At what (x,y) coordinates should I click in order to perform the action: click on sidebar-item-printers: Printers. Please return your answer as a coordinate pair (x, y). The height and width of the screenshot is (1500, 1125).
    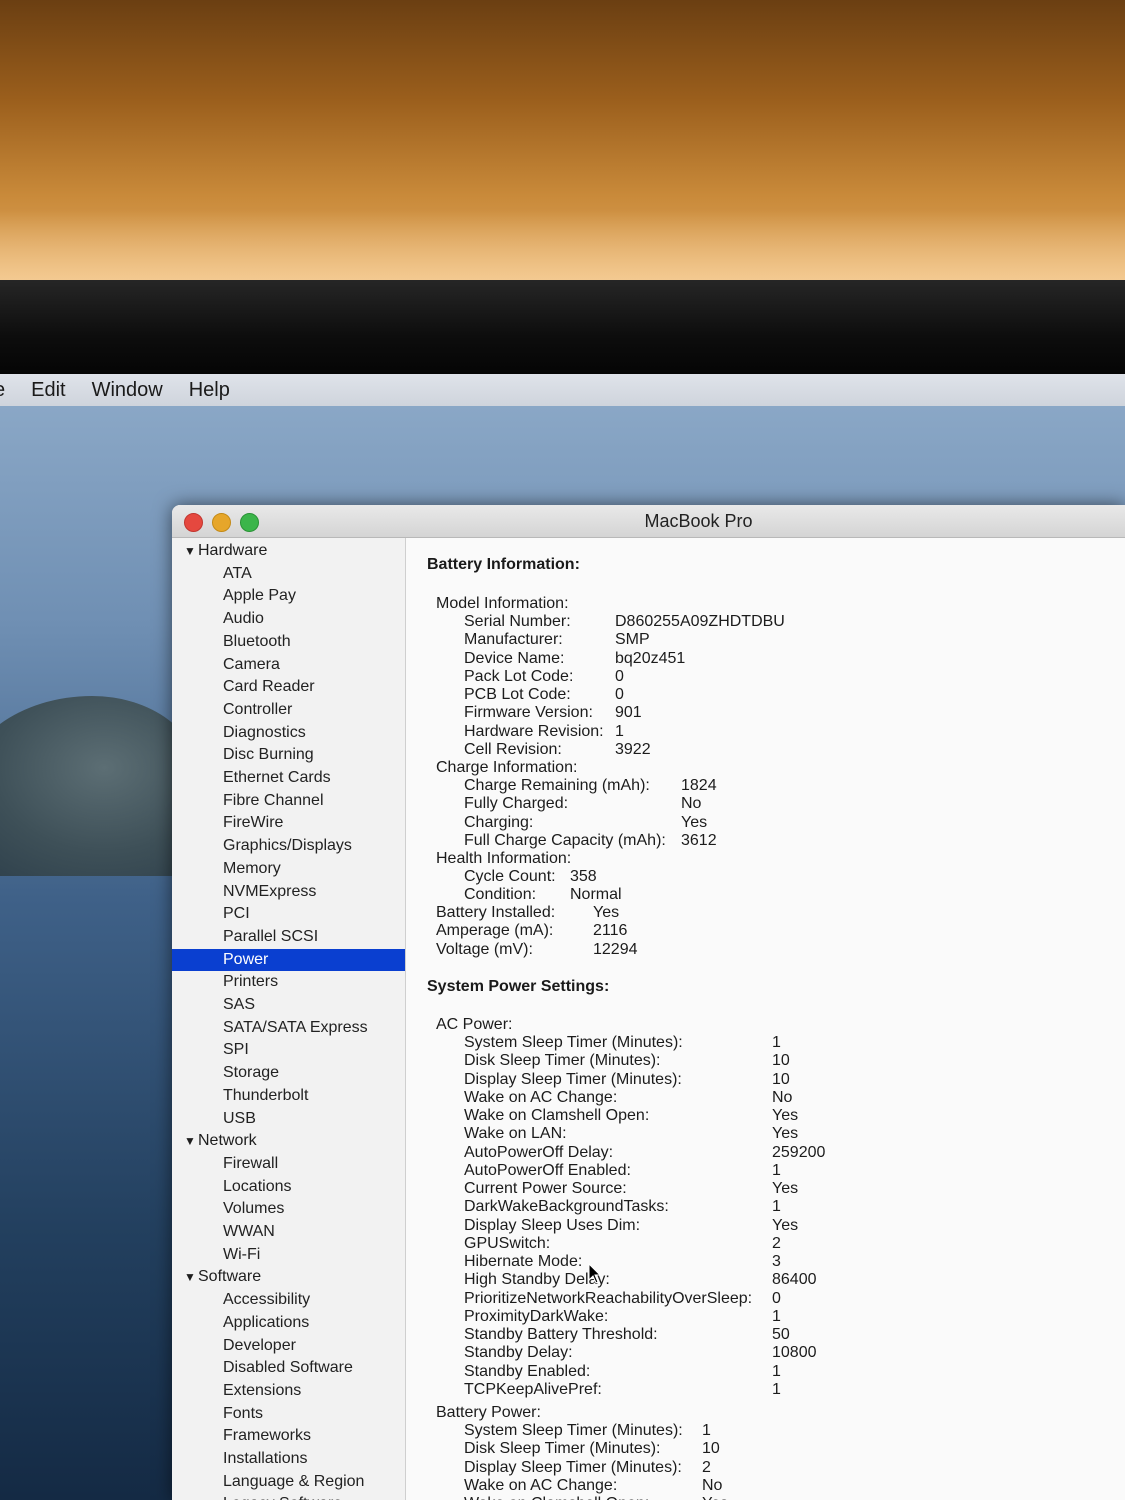
    Looking at the image, I should click on (288, 982).